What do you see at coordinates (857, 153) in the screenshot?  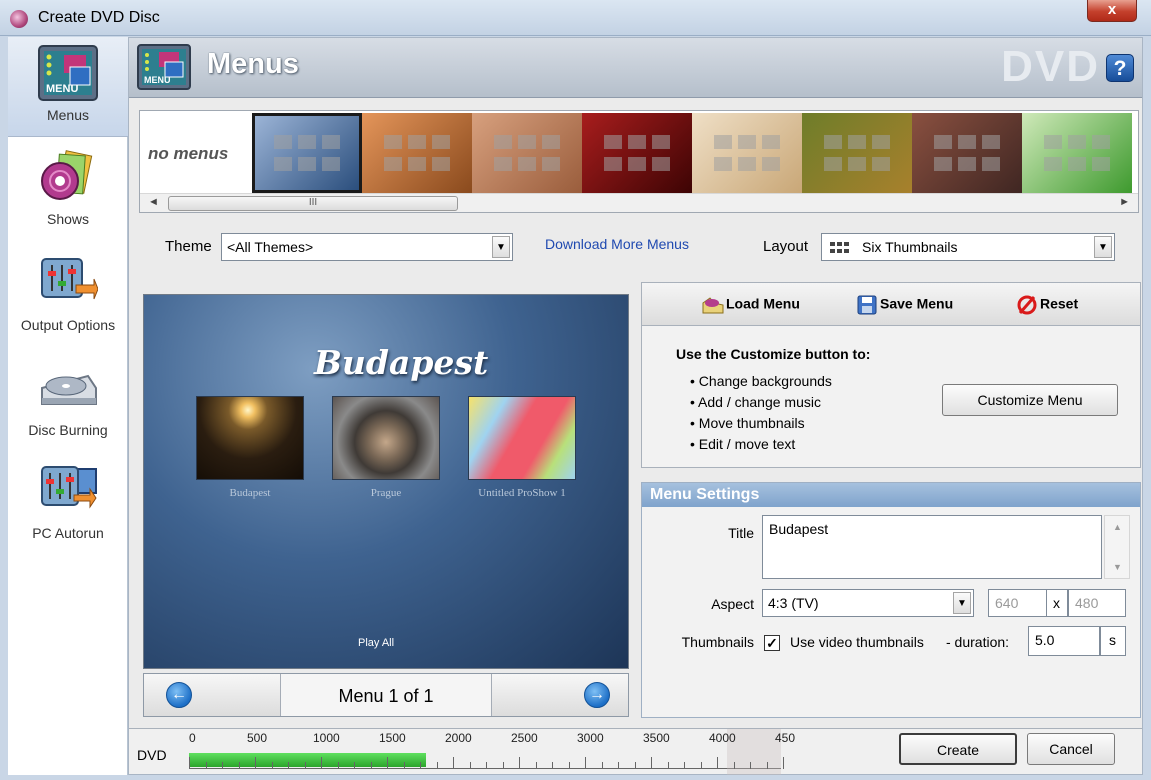 I see `theme-thumbnail-garden-food` at bounding box center [857, 153].